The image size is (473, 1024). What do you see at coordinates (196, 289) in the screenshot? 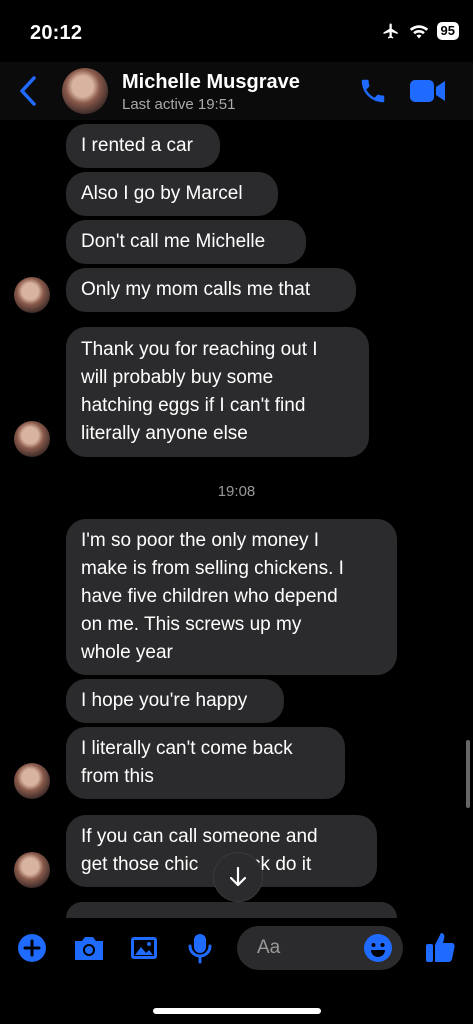
I see `message-text: Only my mom calls me that` at bounding box center [196, 289].